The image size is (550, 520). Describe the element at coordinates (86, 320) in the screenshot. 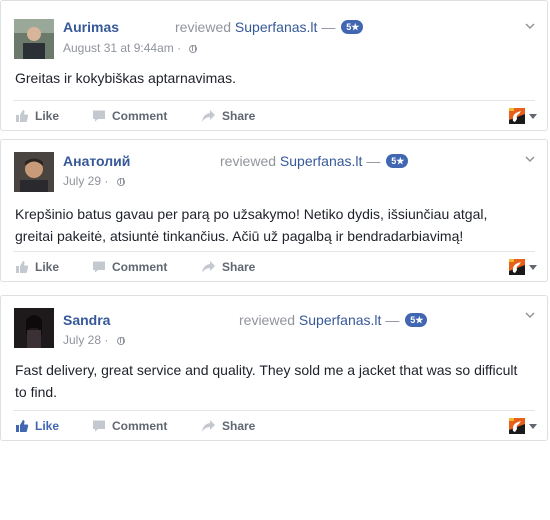

I see `author-name: Sandra` at that location.